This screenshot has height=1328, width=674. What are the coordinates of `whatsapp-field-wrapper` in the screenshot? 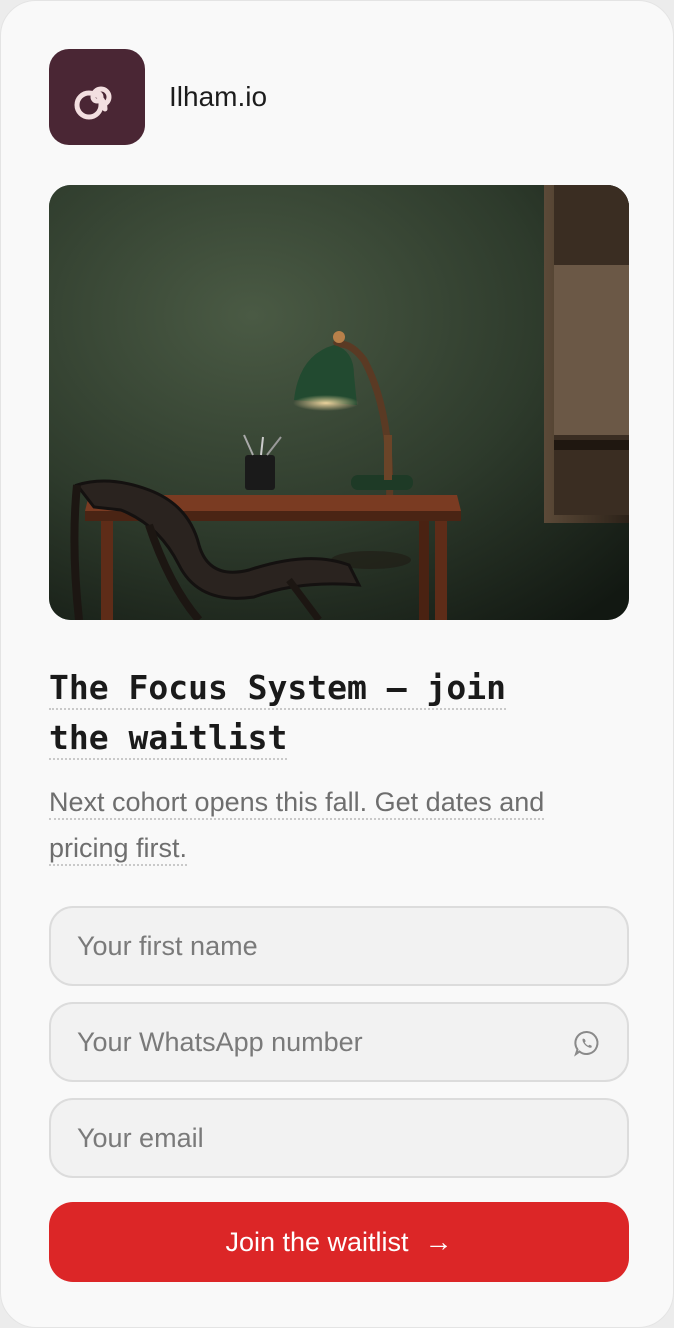 It's located at (339, 1042).